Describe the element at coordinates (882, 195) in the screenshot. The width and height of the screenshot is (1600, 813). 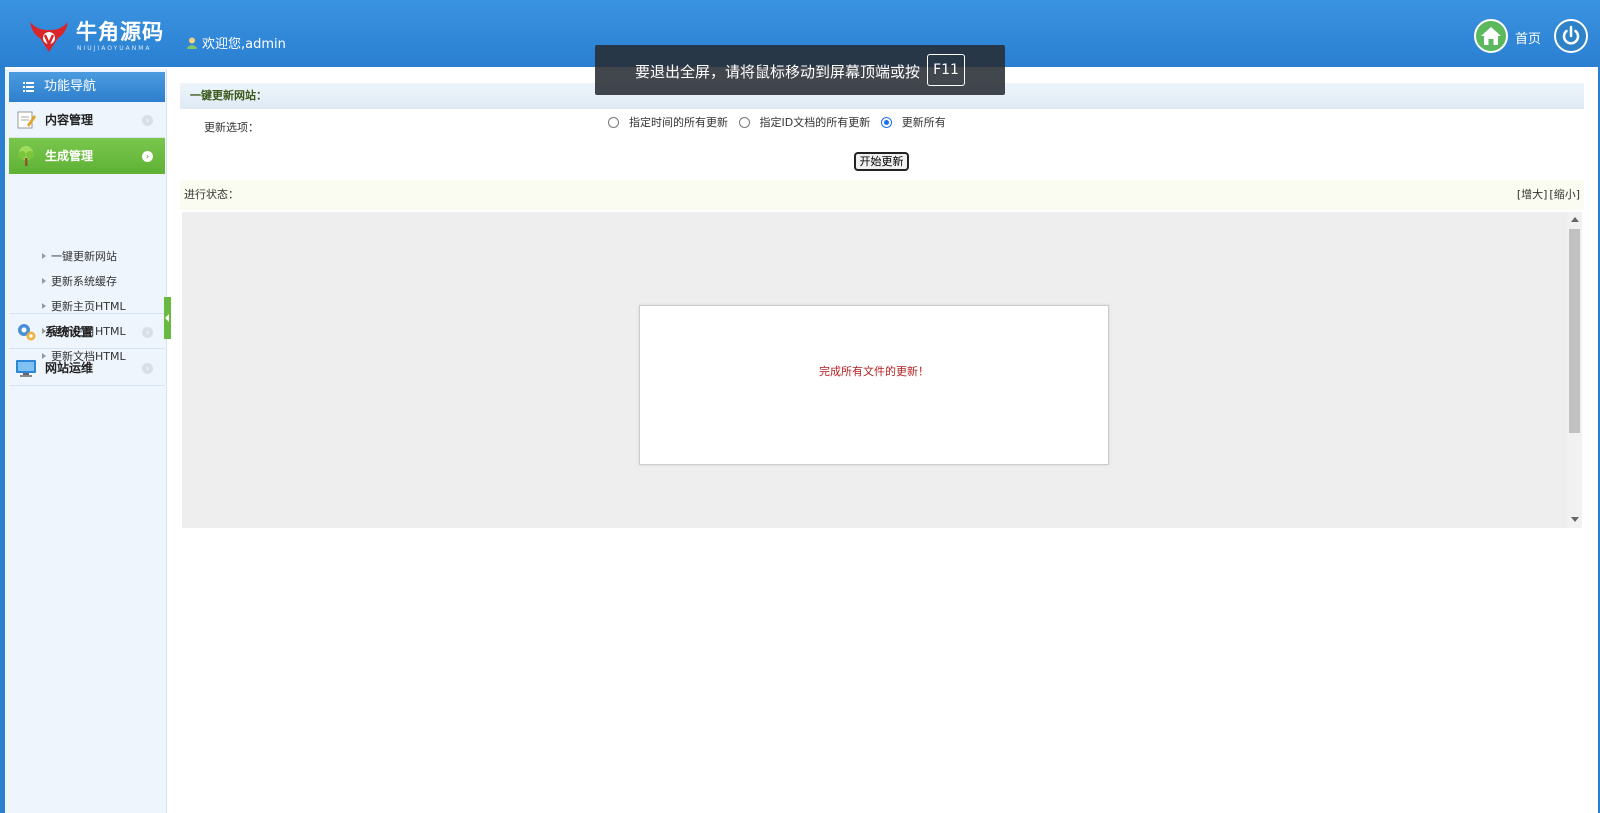
I see `status-bar: 进行状态： [增大] [缩小]` at that location.